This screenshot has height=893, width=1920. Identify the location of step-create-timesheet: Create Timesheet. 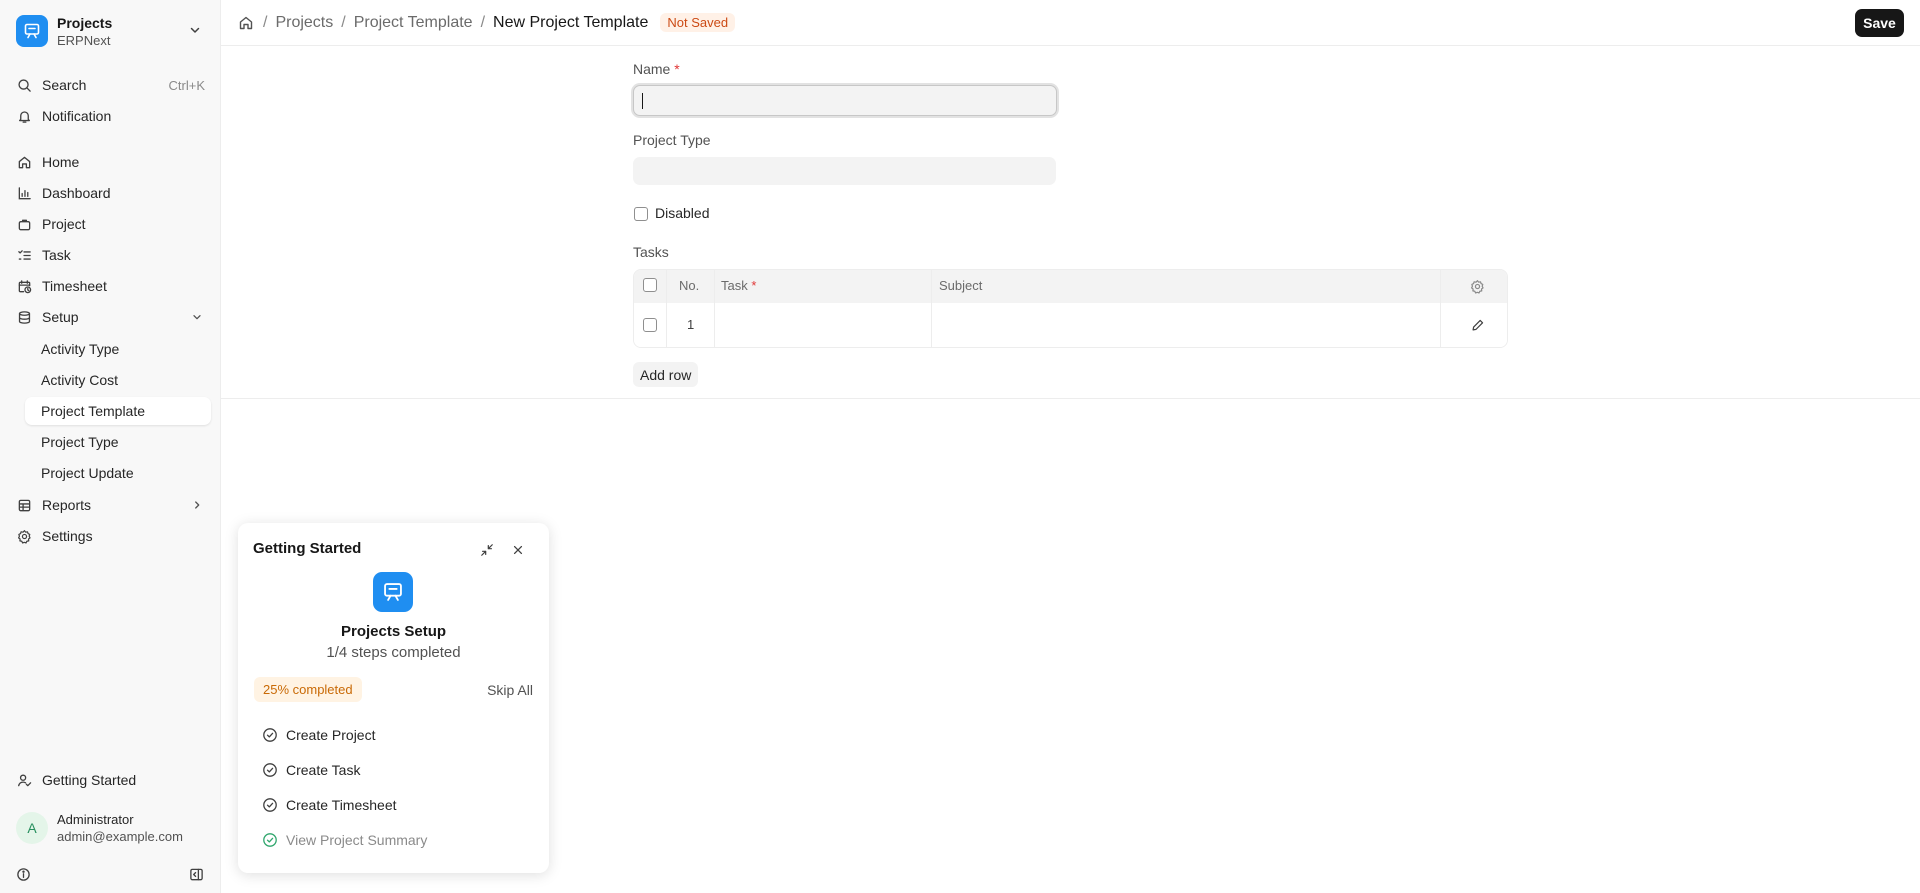
(329, 805).